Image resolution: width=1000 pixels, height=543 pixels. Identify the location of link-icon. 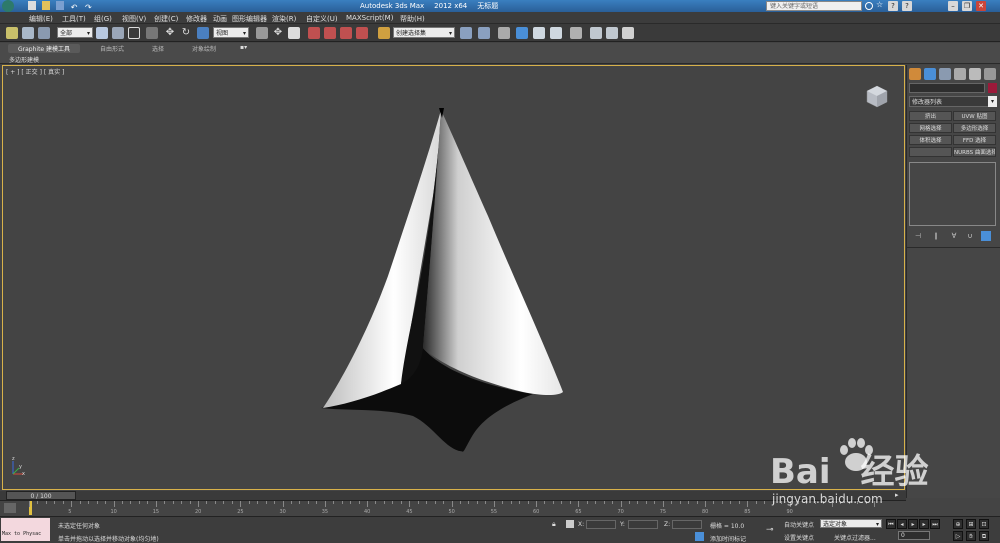
(12, 33).